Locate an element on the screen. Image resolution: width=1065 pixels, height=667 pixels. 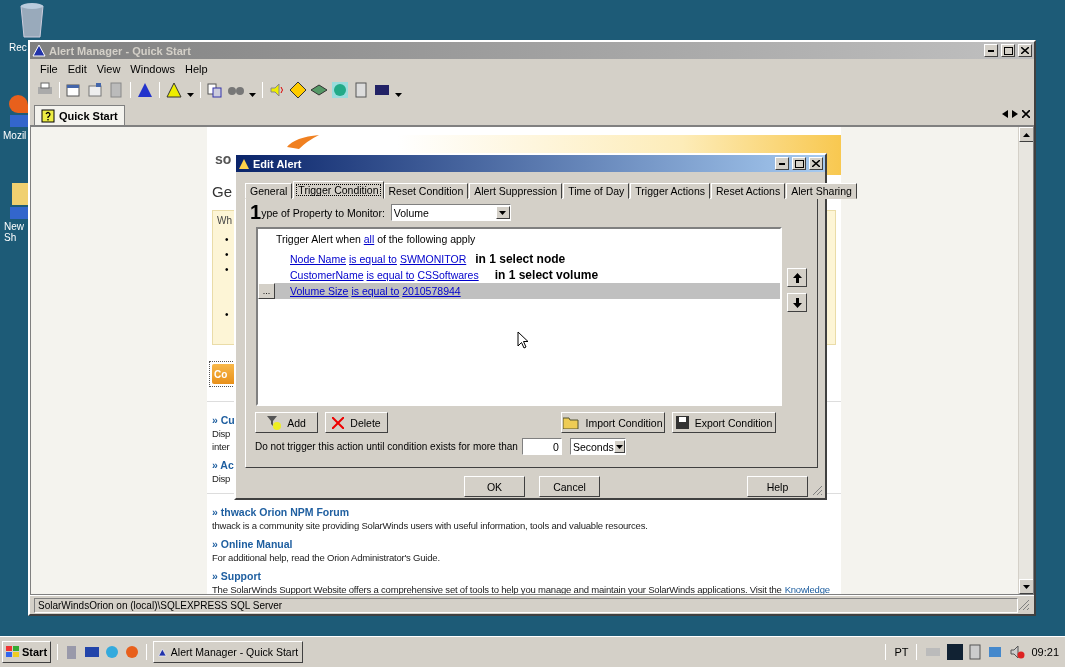
dialog-button: Help is located at coordinates (777, 486).